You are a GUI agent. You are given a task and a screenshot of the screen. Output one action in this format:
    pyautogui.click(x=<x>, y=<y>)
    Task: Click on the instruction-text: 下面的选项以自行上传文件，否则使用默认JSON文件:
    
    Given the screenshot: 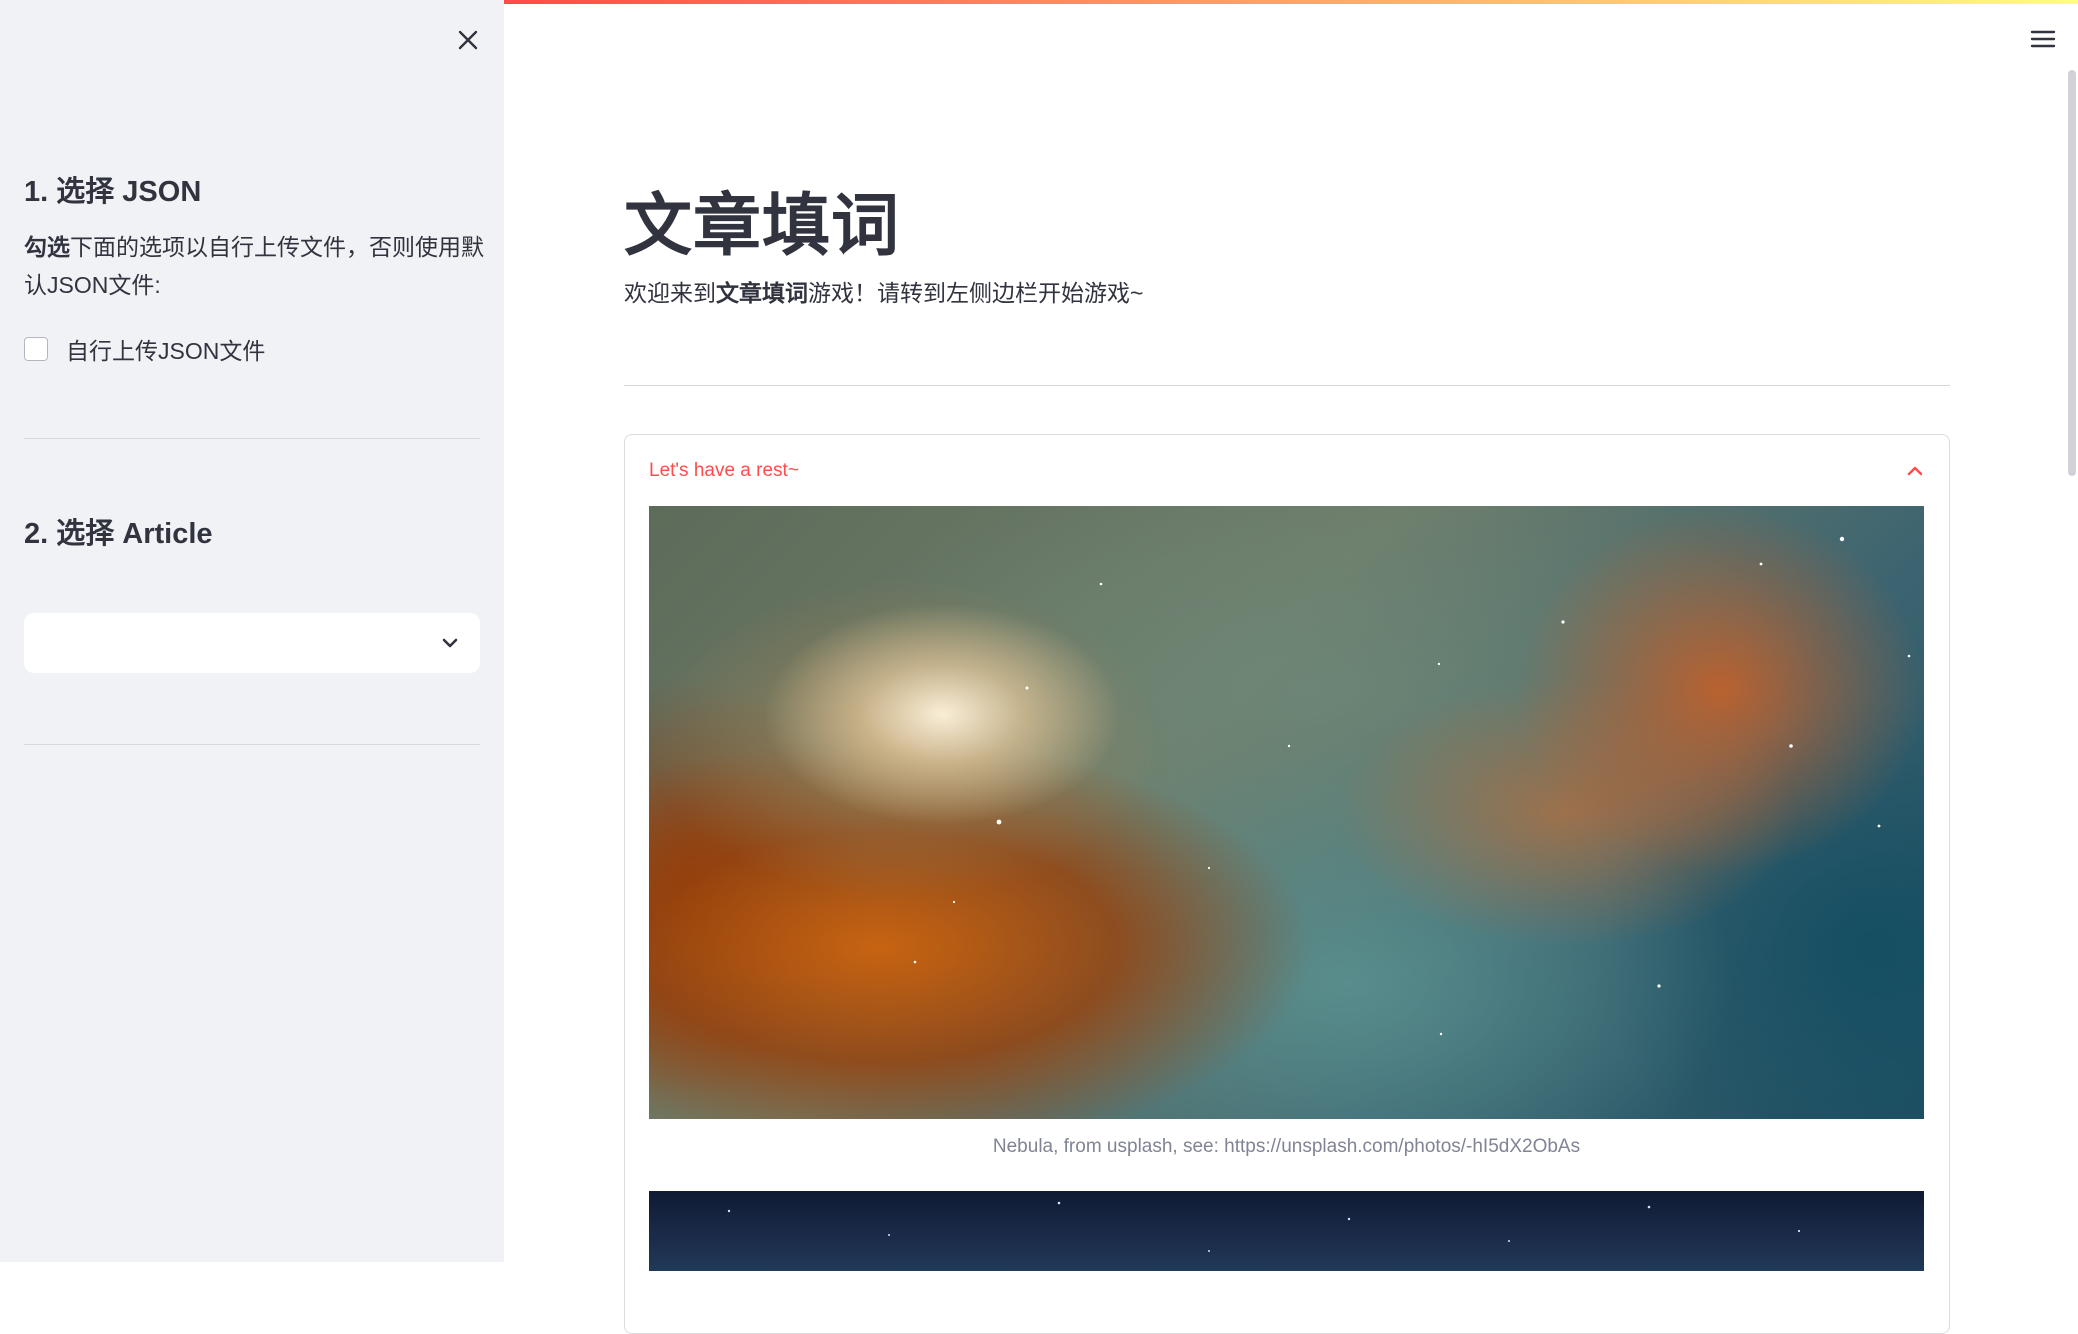 What is the action you would take?
    pyautogui.click(x=254, y=266)
    